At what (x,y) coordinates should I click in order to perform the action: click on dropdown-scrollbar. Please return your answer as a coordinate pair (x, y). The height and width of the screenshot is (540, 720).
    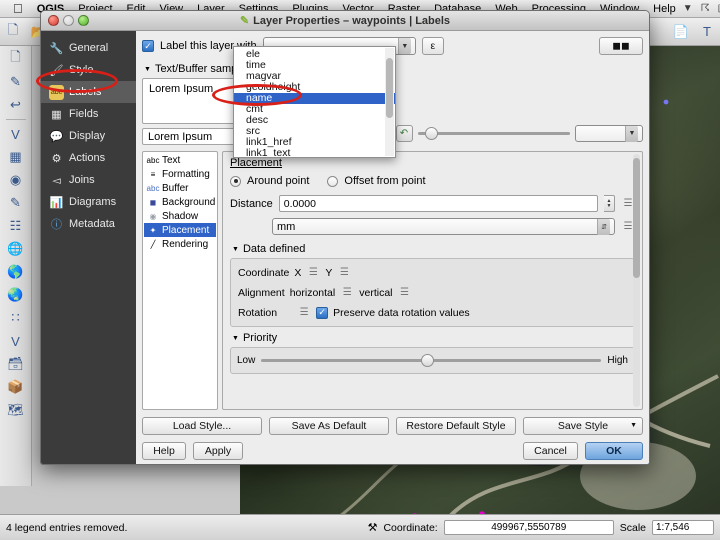
    Looking at the image, I should click on (389, 102).